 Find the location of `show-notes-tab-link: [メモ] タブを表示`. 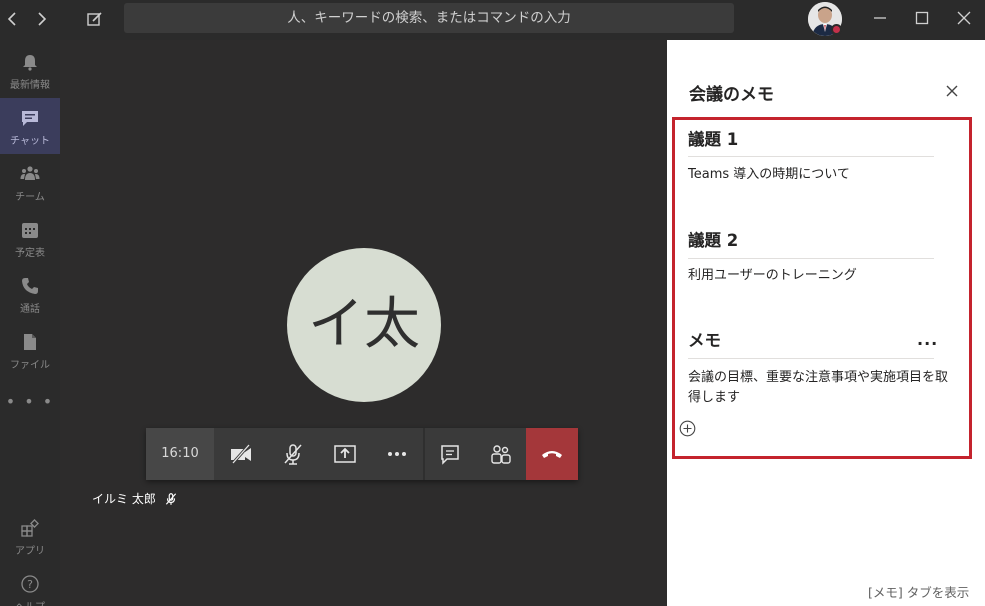

show-notes-tab-link: [メモ] タブを表示 is located at coordinates (918, 591).